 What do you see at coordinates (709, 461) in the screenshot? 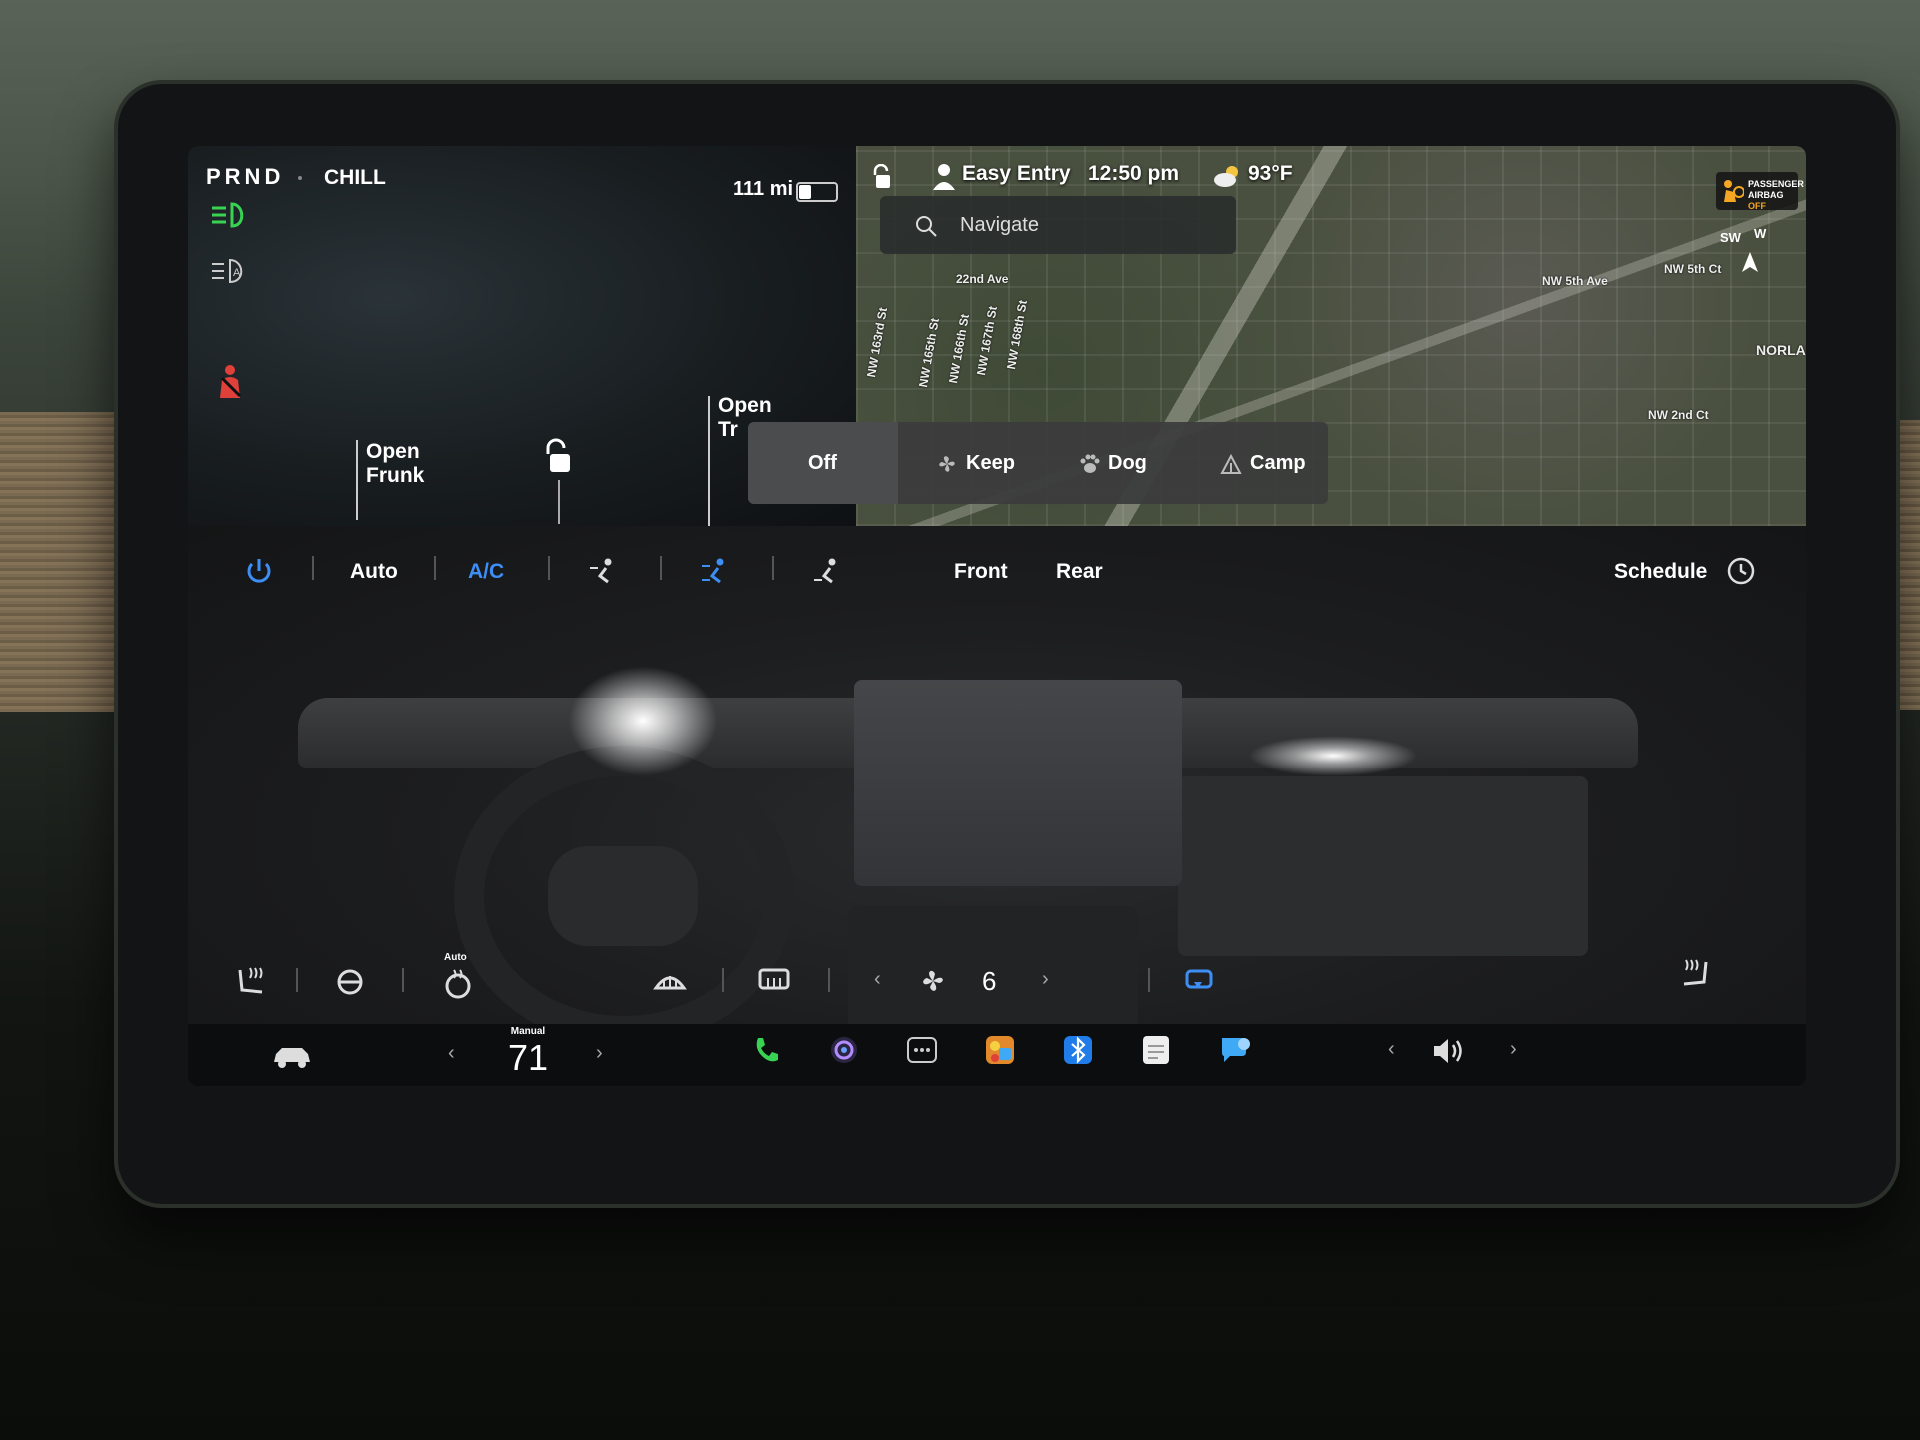
I see `trunk-pointer-line` at bounding box center [709, 461].